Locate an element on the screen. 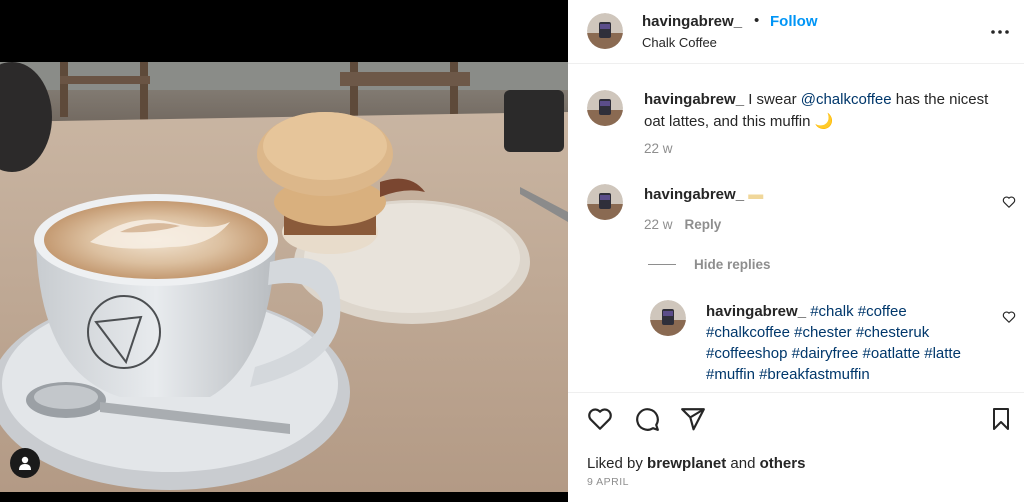  comment-button is located at coordinates (647, 419).